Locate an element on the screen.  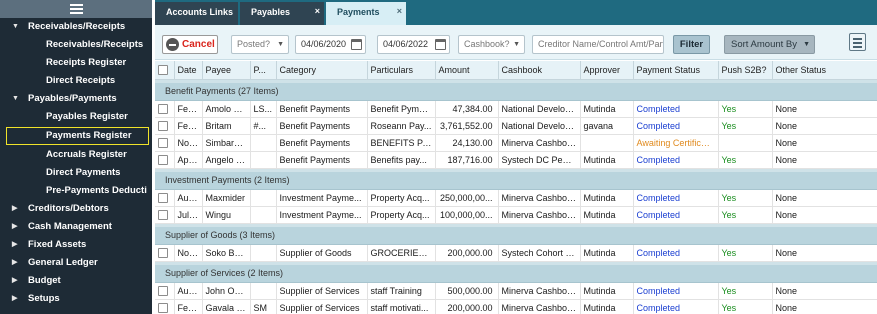
sidebar-item-payables-register: Payables Register is located at coordinates (76, 117).